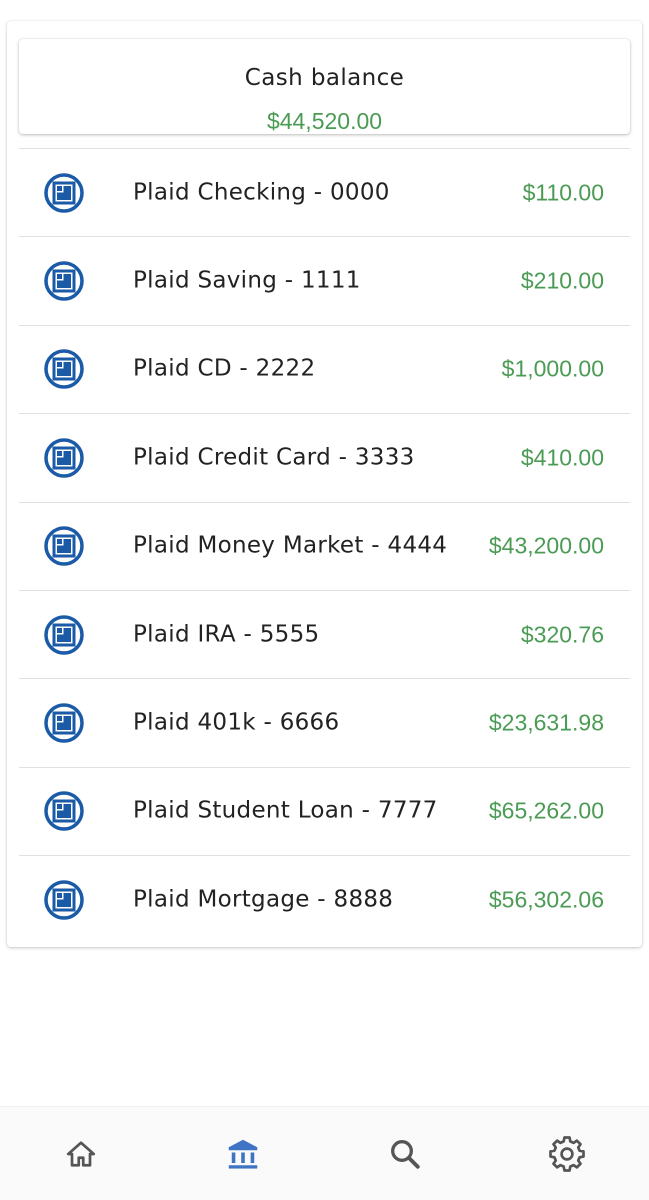 The height and width of the screenshot is (1200, 649). I want to click on nav-settings, so click(567, 1153).